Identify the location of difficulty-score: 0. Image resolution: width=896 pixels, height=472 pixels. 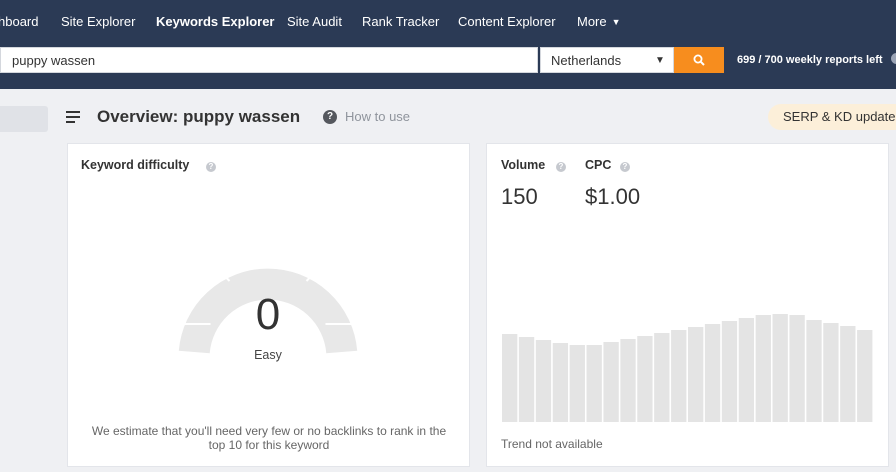
(268, 314).